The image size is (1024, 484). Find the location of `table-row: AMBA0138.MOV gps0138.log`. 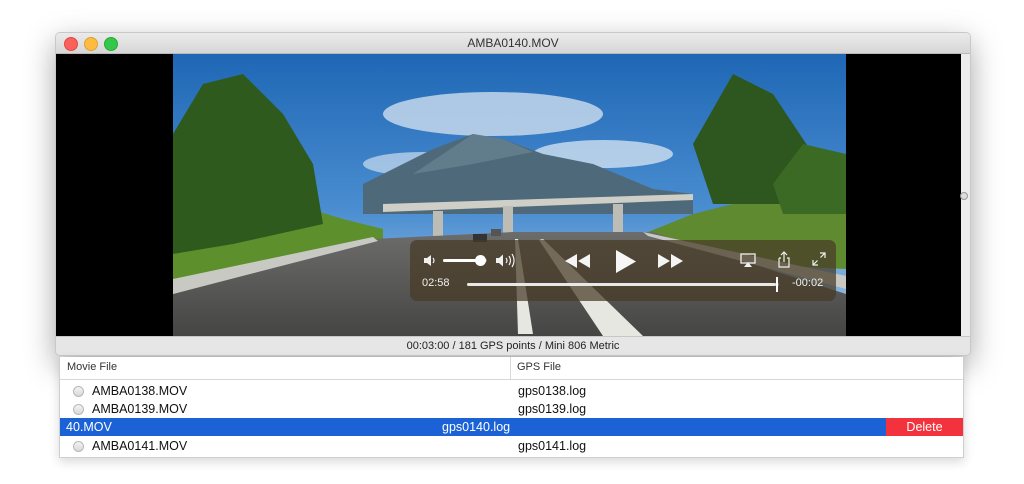

table-row: AMBA0138.MOV gps0138.log is located at coordinates (511, 391).